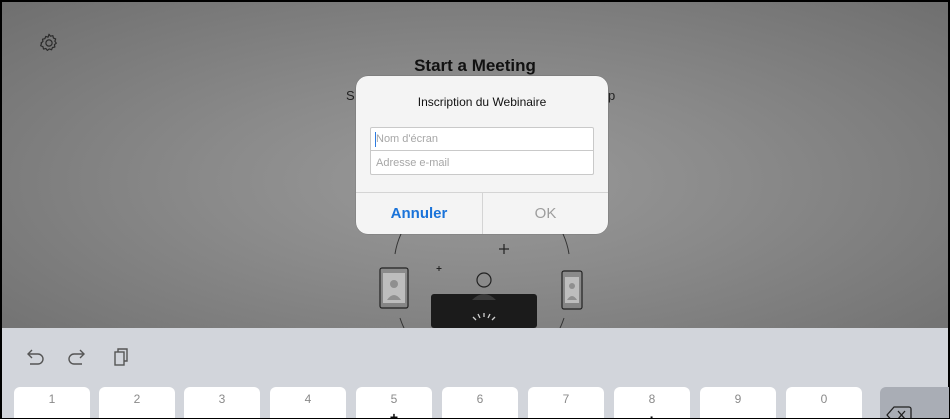 The image size is (950, 419). Describe the element at coordinates (480, 399) in the screenshot. I see `key-number: 6` at that location.